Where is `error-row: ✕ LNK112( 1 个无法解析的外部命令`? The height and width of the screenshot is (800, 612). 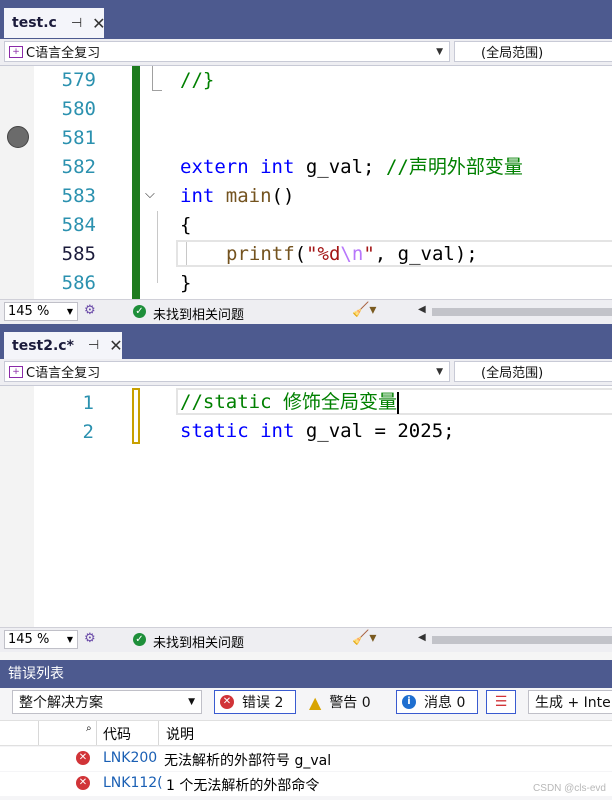 error-row: ✕ LNK112( 1 个无法解析的外部命令 is located at coordinates (306, 784).